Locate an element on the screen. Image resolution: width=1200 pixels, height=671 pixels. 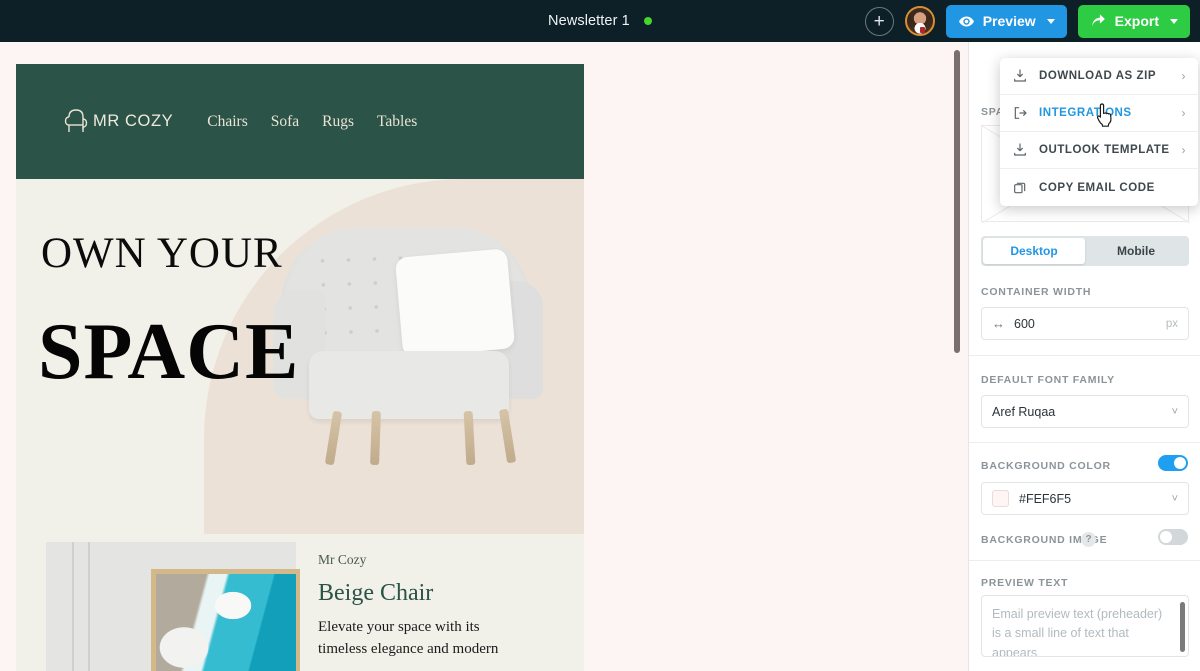
logout-arrow-icon is located at coordinates (1020, 113).